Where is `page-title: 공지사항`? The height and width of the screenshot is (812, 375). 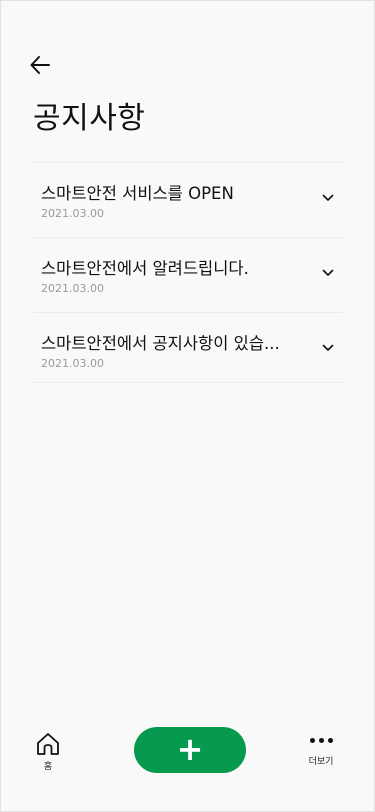 page-title: 공지사항 is located at coordinates (89, 118).